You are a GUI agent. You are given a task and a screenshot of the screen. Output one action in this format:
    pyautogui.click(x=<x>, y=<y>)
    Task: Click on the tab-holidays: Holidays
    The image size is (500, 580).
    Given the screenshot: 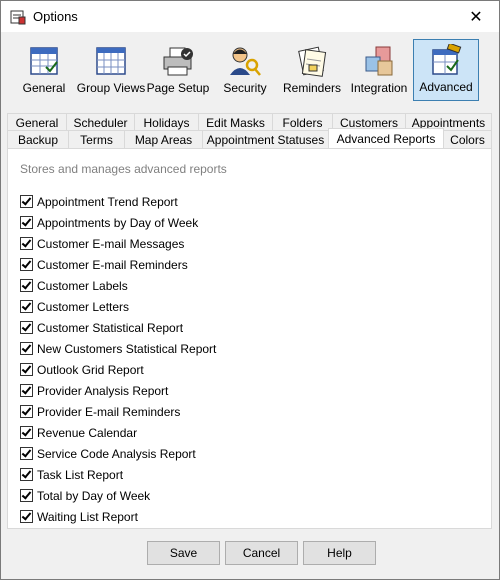 What is the action you would take?
    pyautogui.click(x=166, y=122)
    